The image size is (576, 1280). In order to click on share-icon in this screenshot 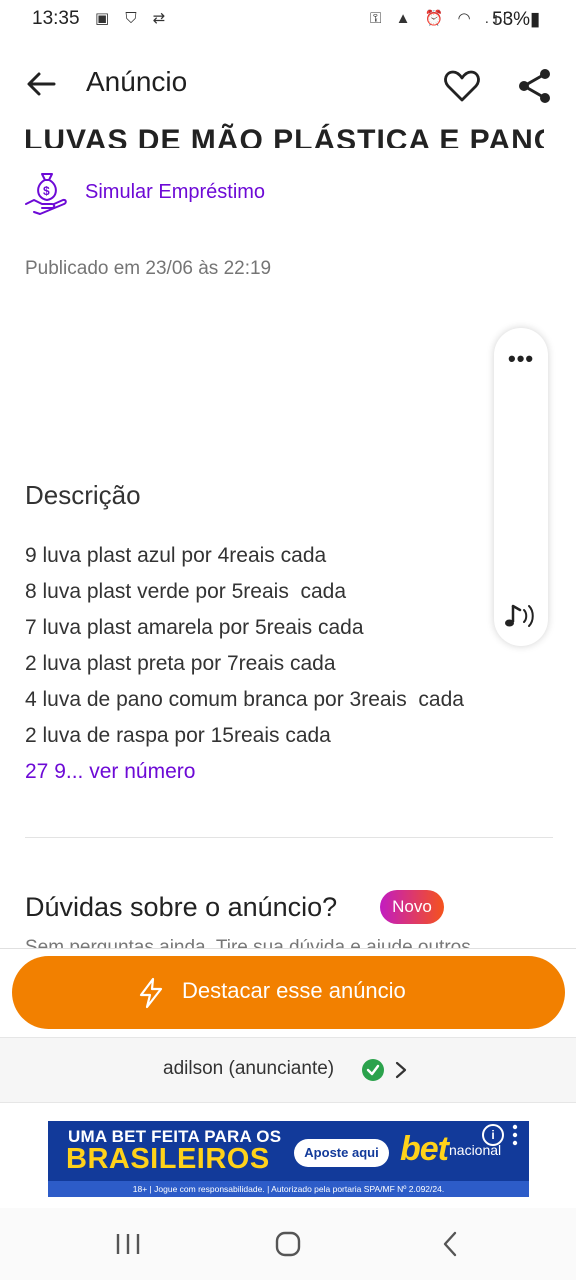, I will do `click(535, 86)`.